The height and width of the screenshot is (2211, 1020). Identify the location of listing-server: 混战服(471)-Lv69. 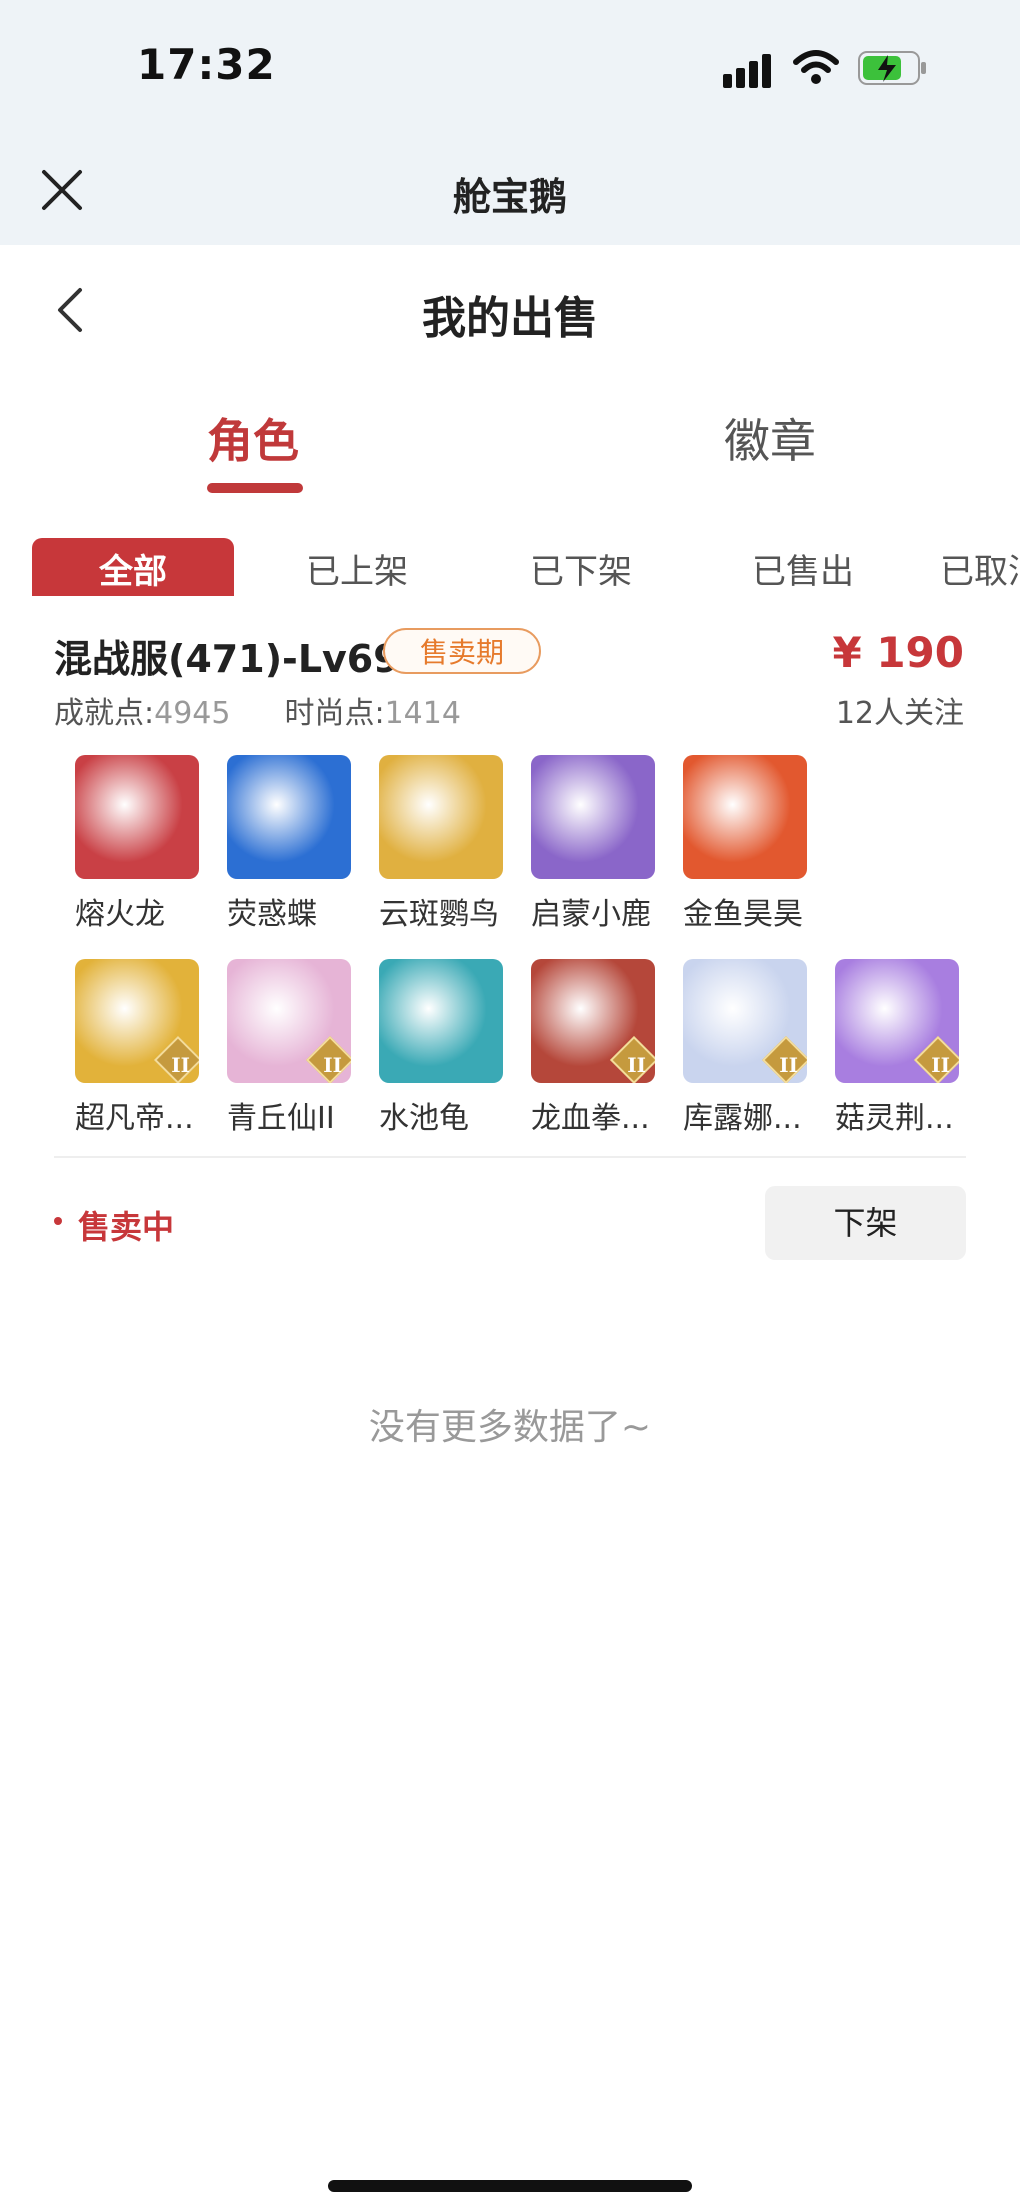
(227, 655).